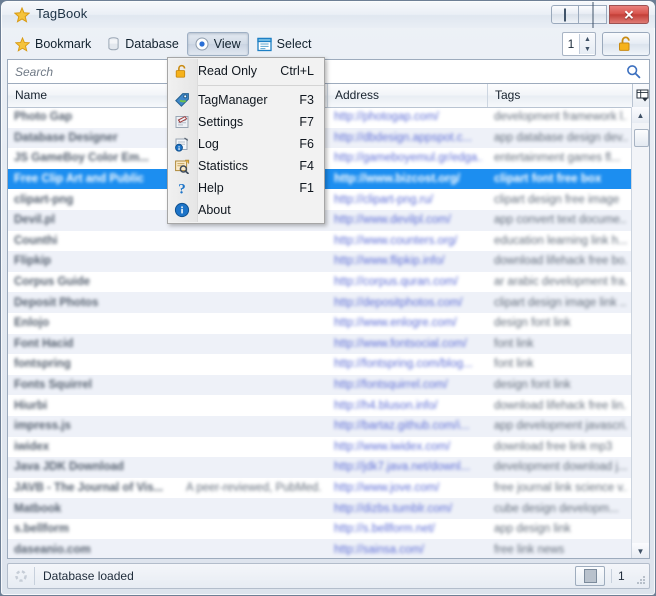  I want to click on column-header-name: Name, so click(94, 95).